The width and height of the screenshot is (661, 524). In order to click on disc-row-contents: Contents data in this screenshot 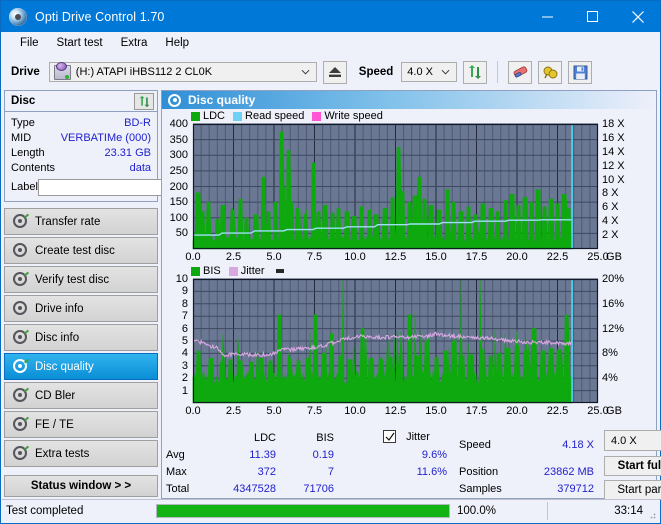, I will do `click(81, 167)`.